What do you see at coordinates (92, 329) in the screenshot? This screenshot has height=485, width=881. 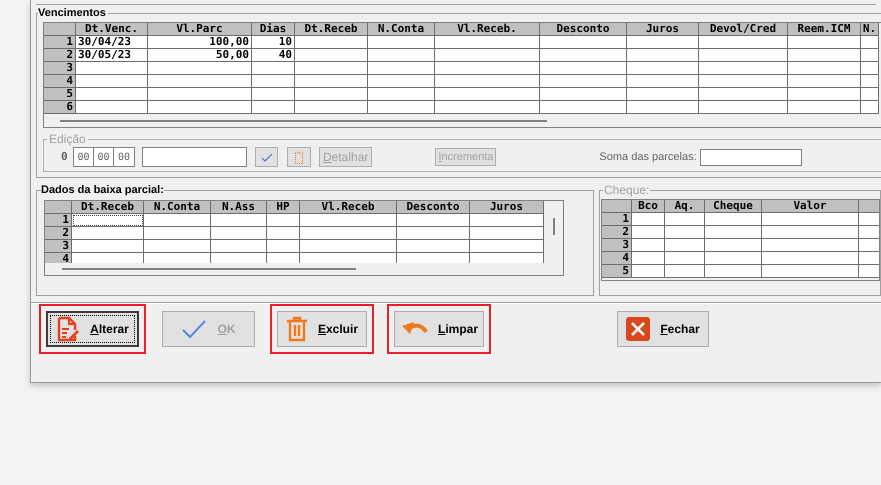 I see `edit-button: Alterar` at bounding box center [92, 329].